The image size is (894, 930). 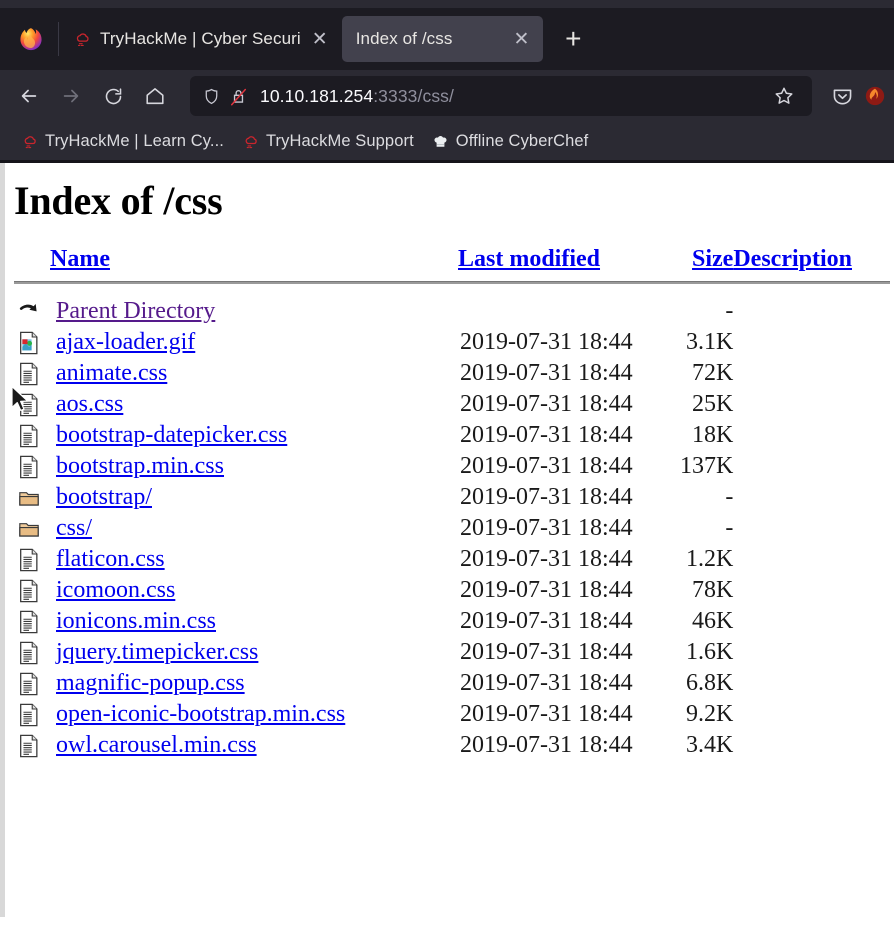 I want to click on toolbar-right-icons, so click(x=853, y=96).